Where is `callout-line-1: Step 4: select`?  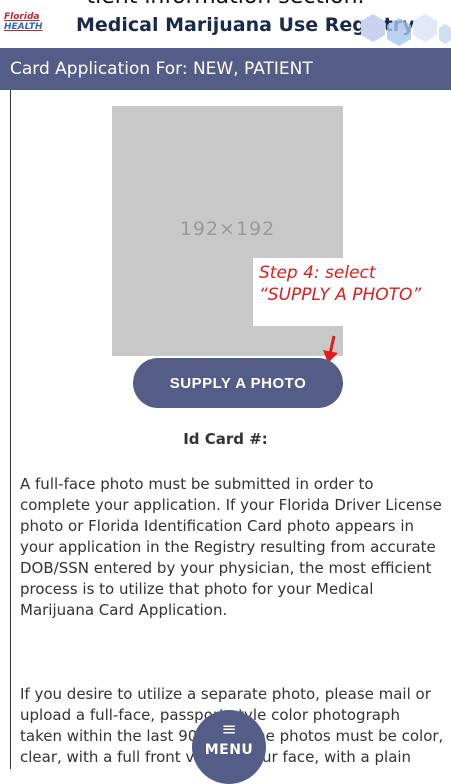
callout-line-1: Step 4: select is located at coordinates (317, 273).